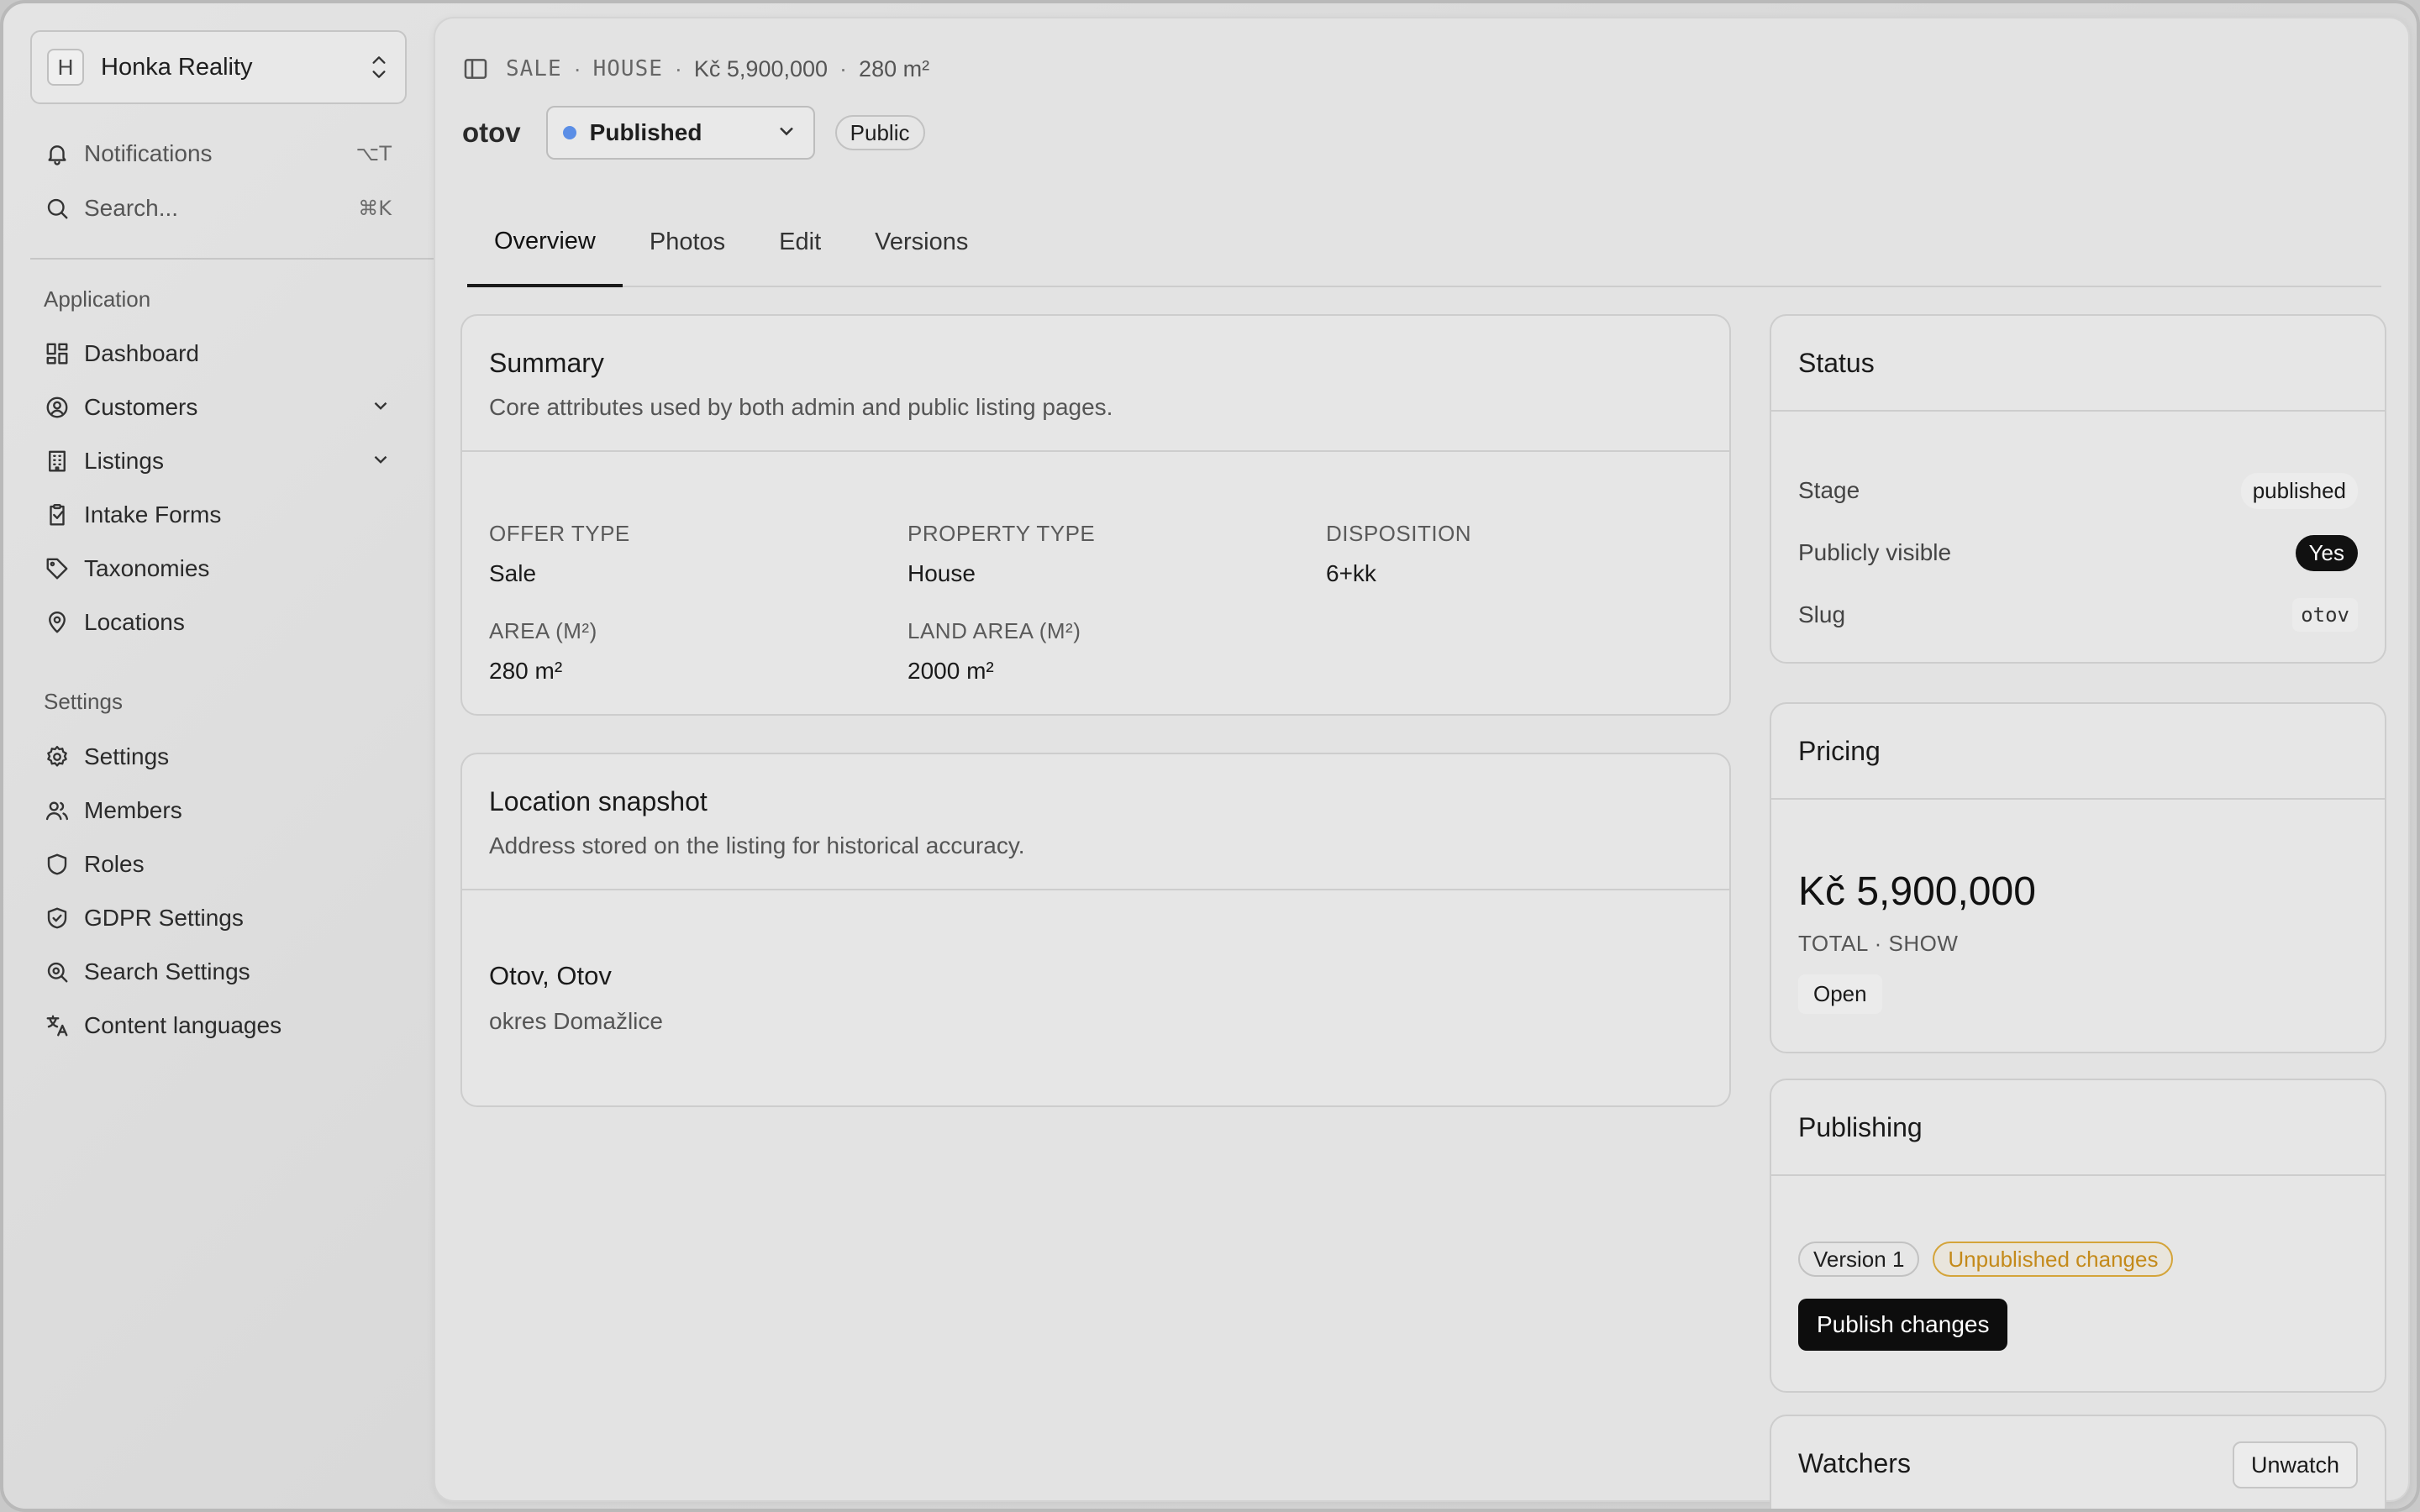  Describe the element at coordinates (379, 67) in the screenshot. I see `chevrons-up-down-icon` at that location.